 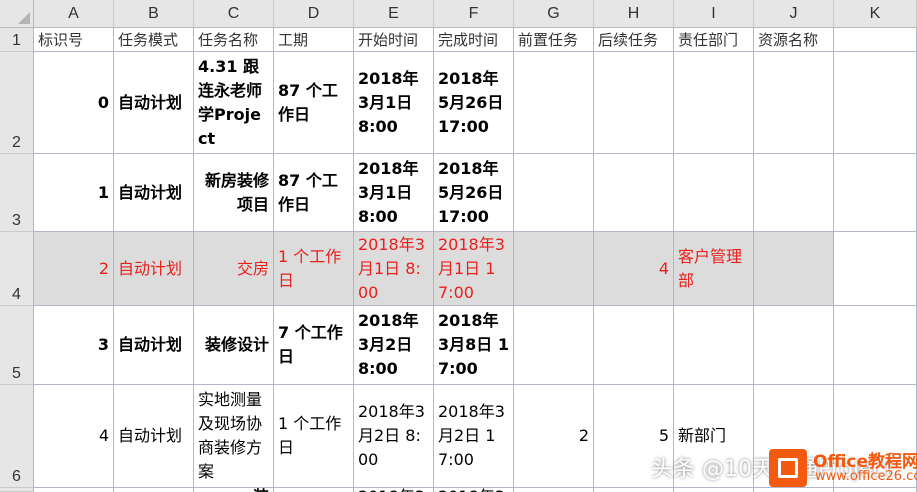 I want to click on header-cell-C: 任务名称, so click(x=234, y=40).